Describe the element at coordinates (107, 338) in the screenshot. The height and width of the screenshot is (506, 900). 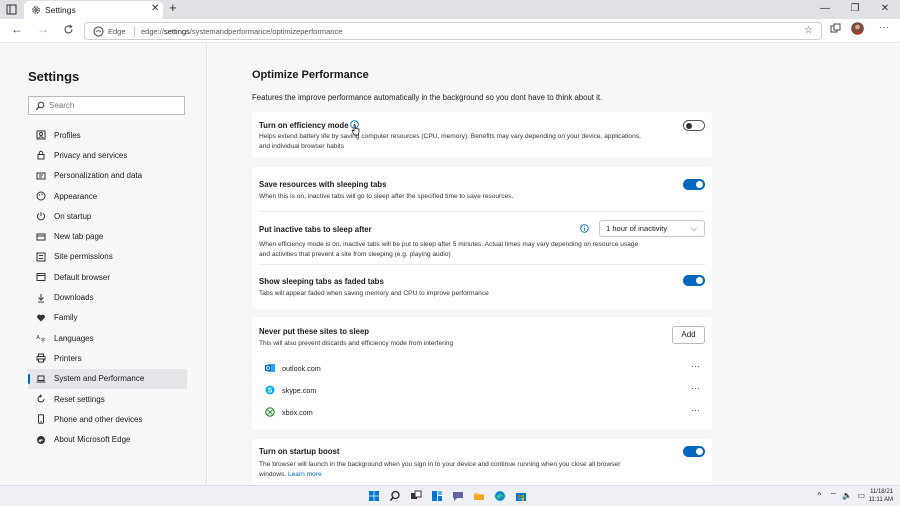
I see `sidebar-item-languages: A 字 Languages` at that location.